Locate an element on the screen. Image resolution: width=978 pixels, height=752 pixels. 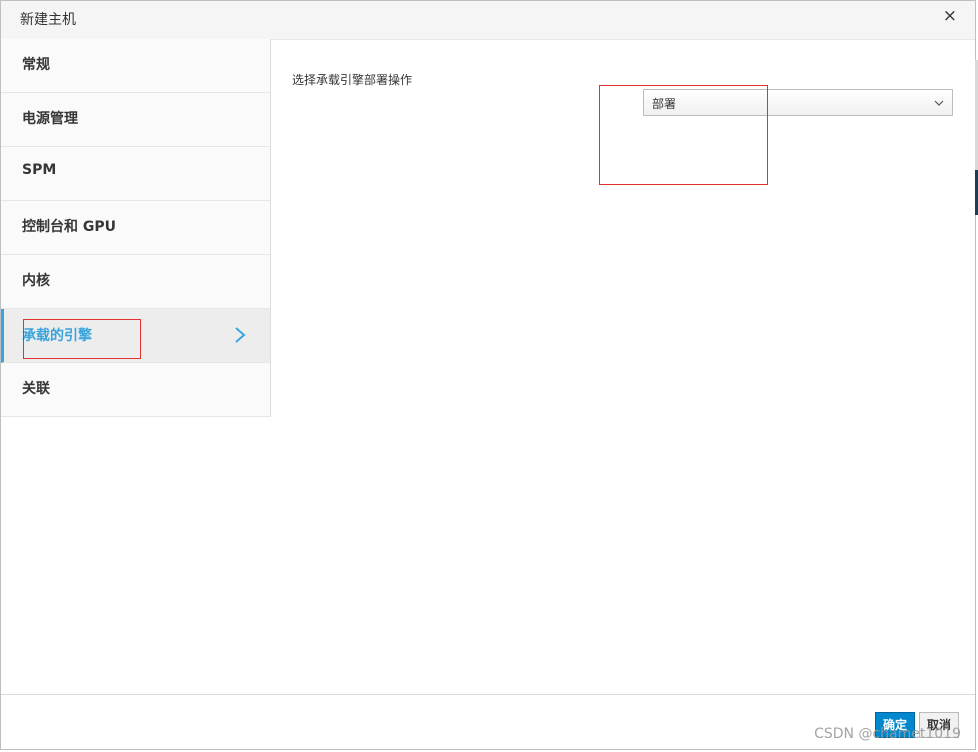
select-value: 部署 is located at coordinates (664, 104).